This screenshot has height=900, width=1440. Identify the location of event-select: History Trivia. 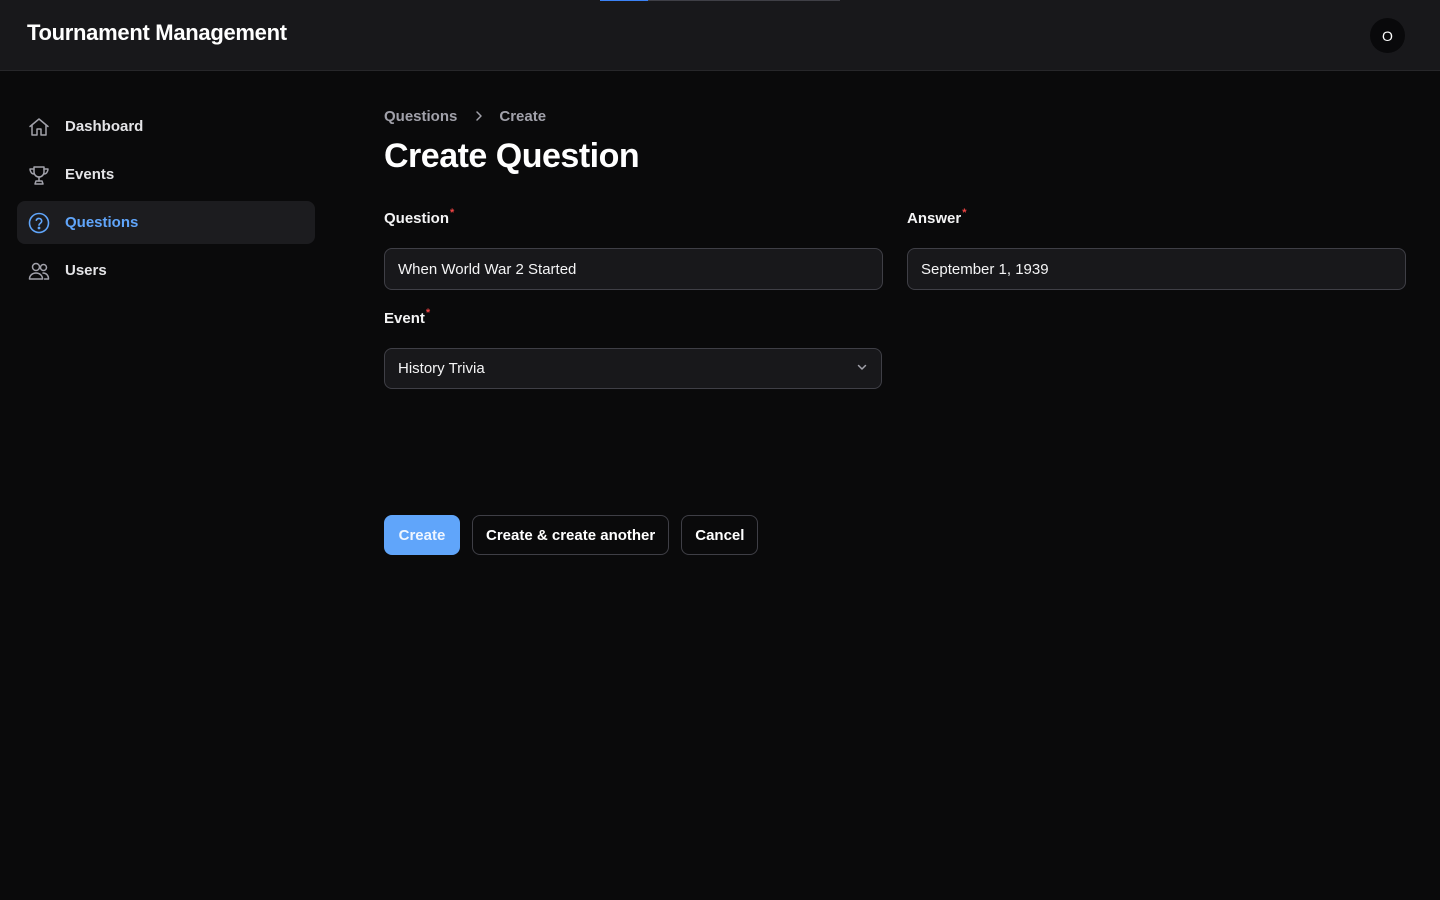
(633, 368).